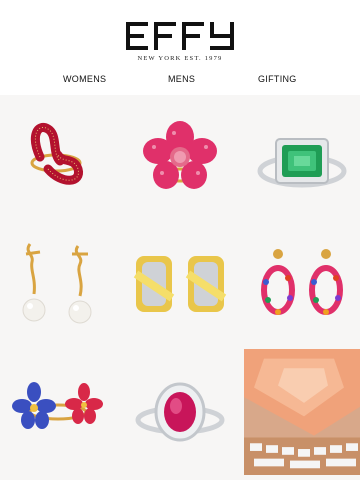 The height and width of the screenshot is (480, 360). I want to click on product-tile-yellow-hoops, so click(180, 287).